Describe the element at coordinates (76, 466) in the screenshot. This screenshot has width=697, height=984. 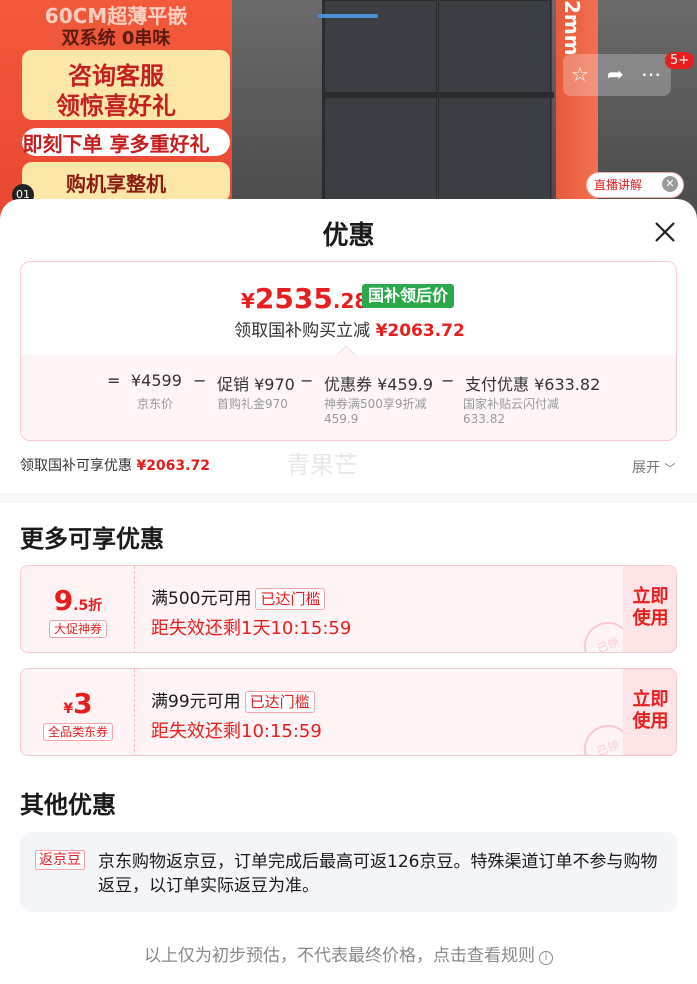
I see `gov-line-label: 领取国补可享优惠` at that location.